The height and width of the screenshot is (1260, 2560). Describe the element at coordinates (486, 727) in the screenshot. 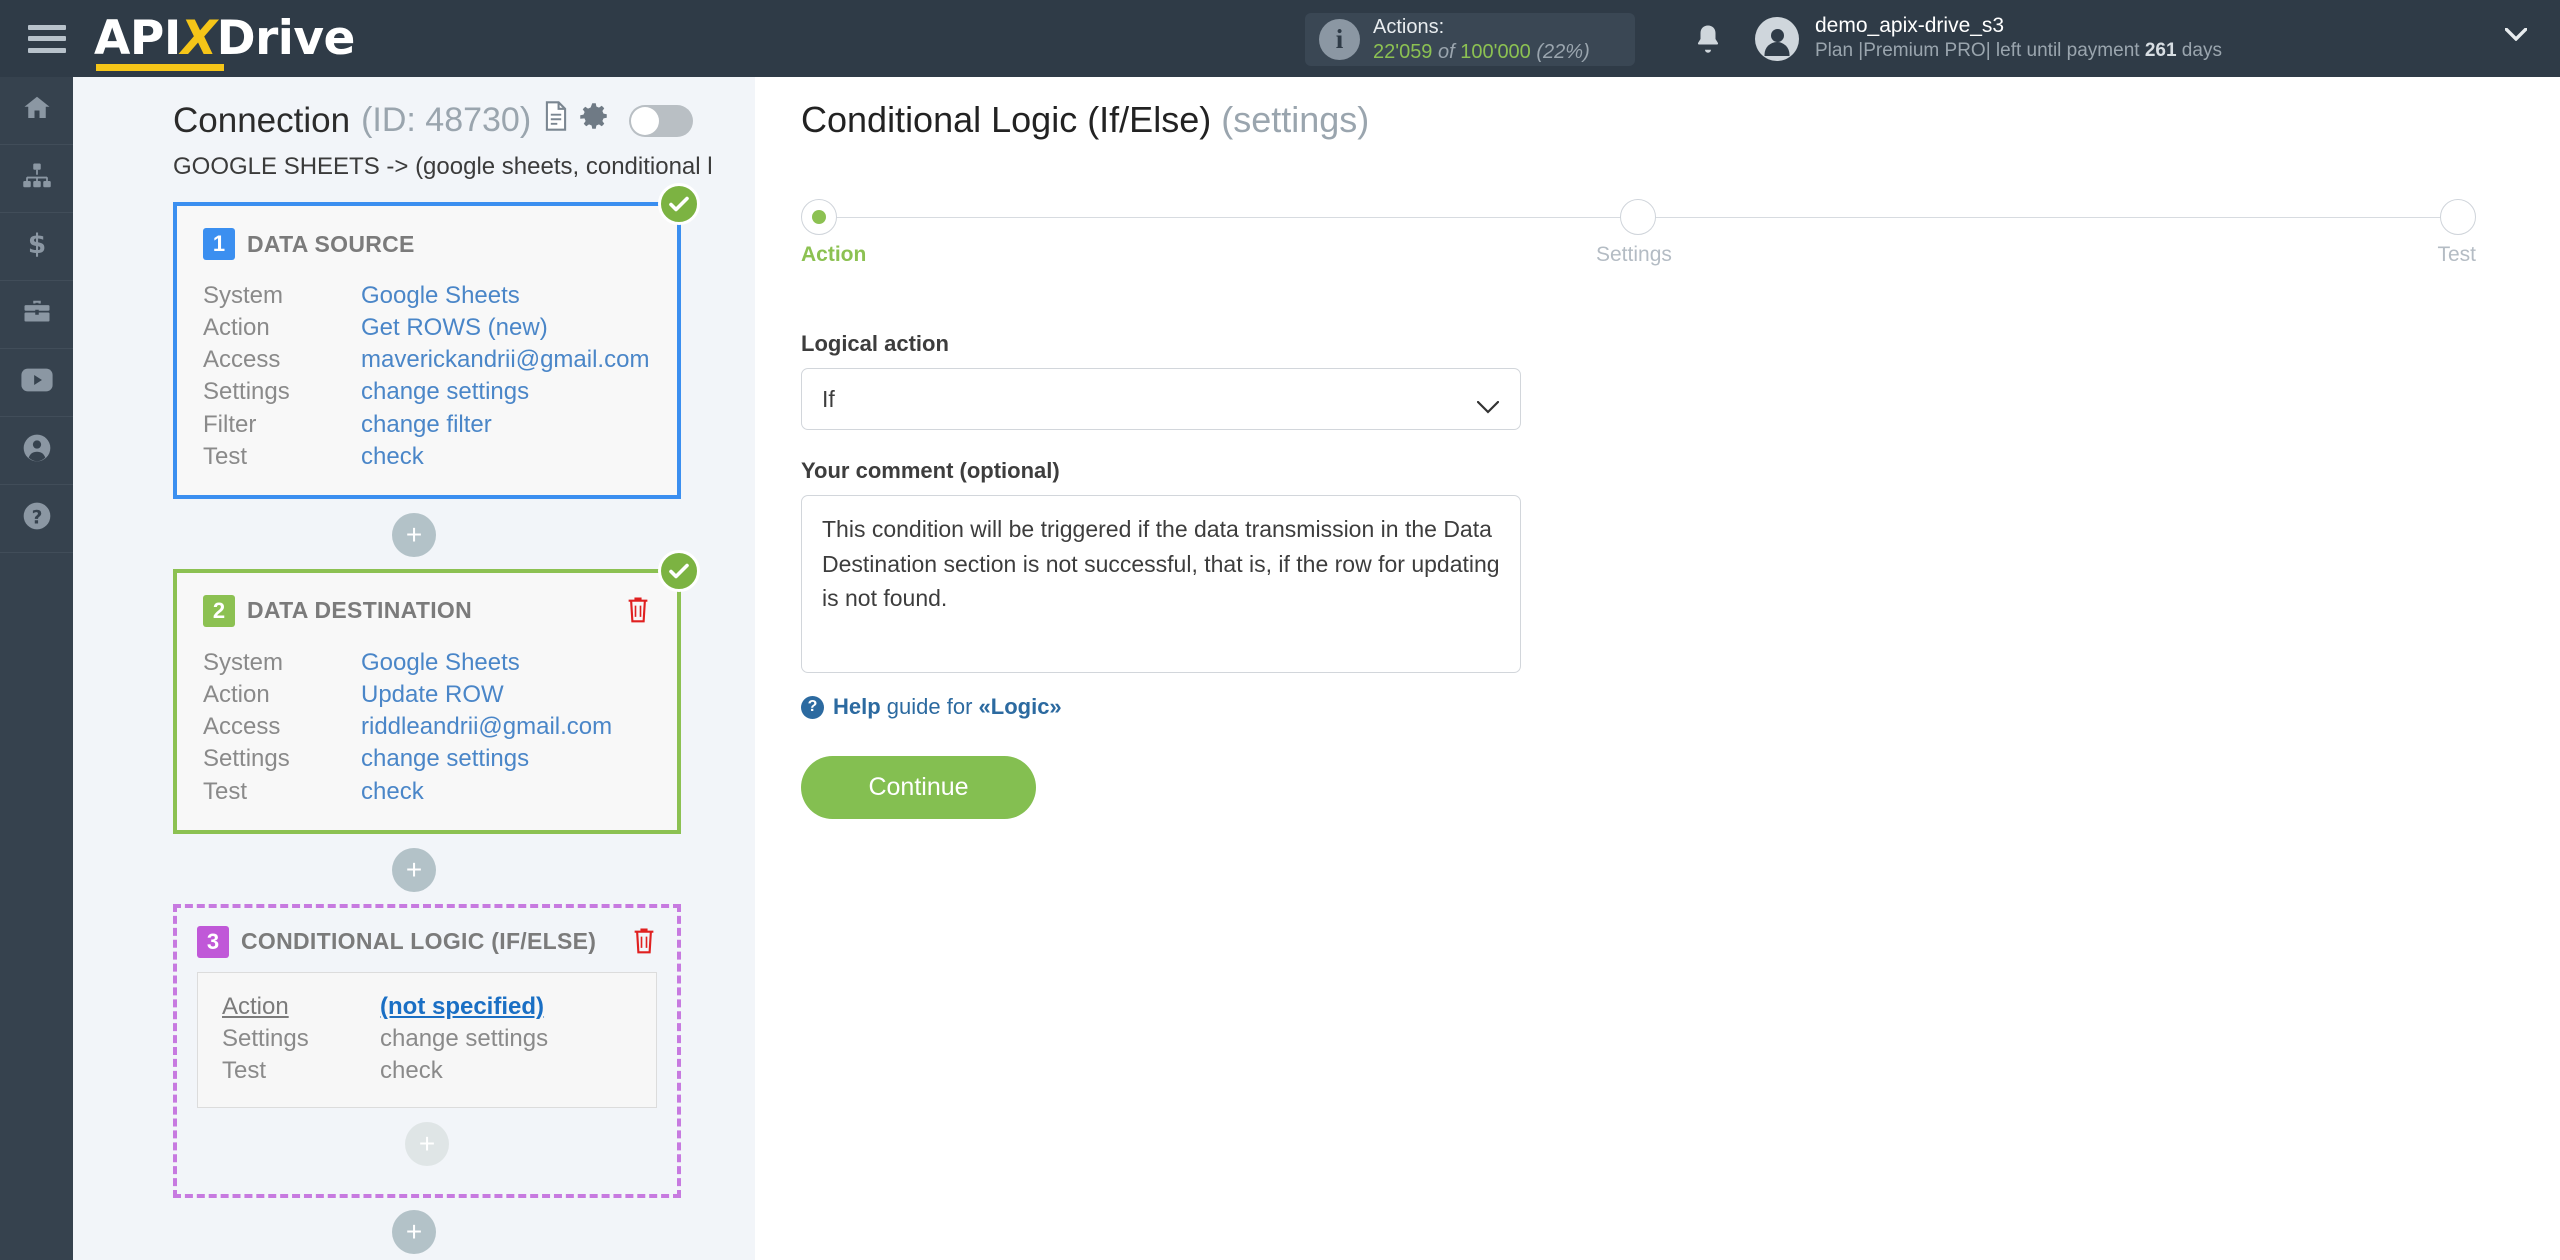

I see `row-value: riddleandrii@gmail.com` at that location.